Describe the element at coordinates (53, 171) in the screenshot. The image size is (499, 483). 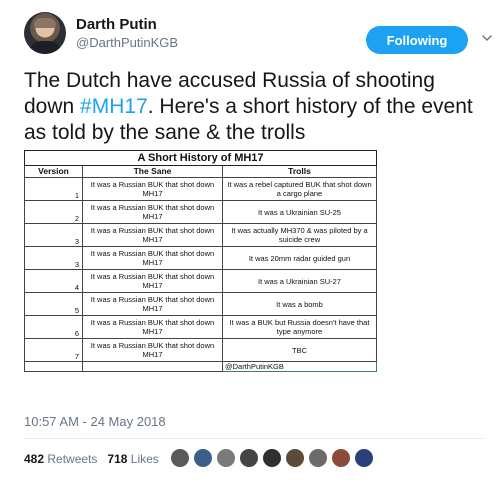
I see `column-header: Version` at that location.